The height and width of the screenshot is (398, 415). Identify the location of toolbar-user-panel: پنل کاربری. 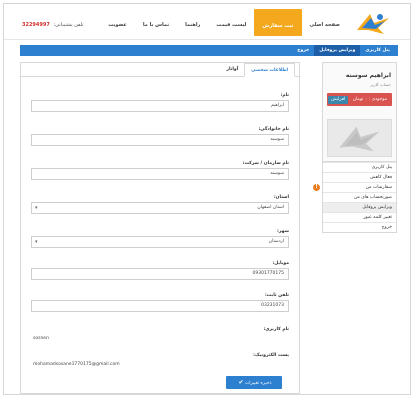
(377, 50).